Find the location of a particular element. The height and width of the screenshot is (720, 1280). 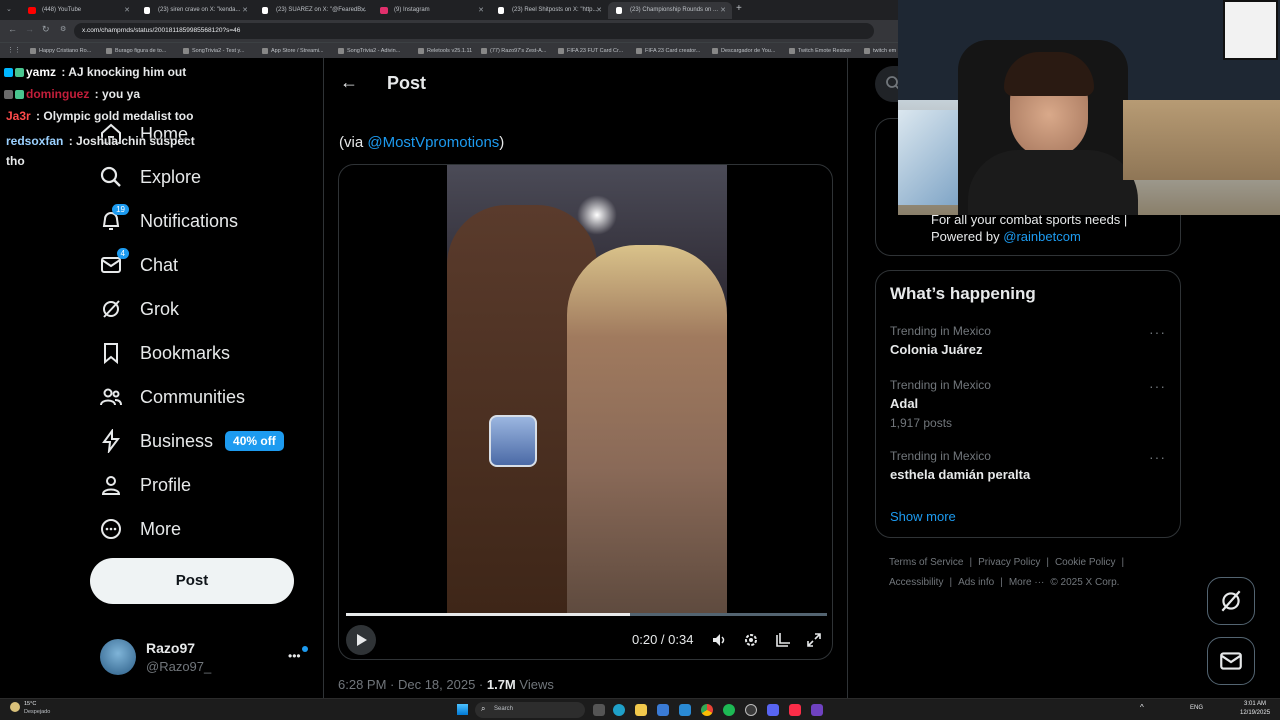

sidebar-item-grok: Grok is located at coordinates (138, 309).